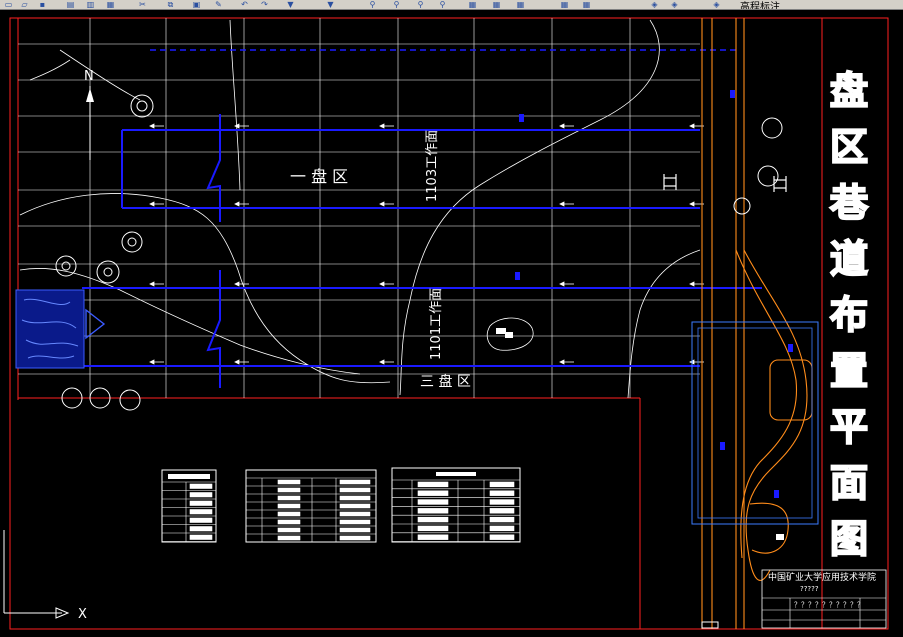 The height and width of the screenshot is (637, 903). What do you see at coordinates (89, 76) in the screenshot?
I see `north-label: N` at bounding box center [89, 76].